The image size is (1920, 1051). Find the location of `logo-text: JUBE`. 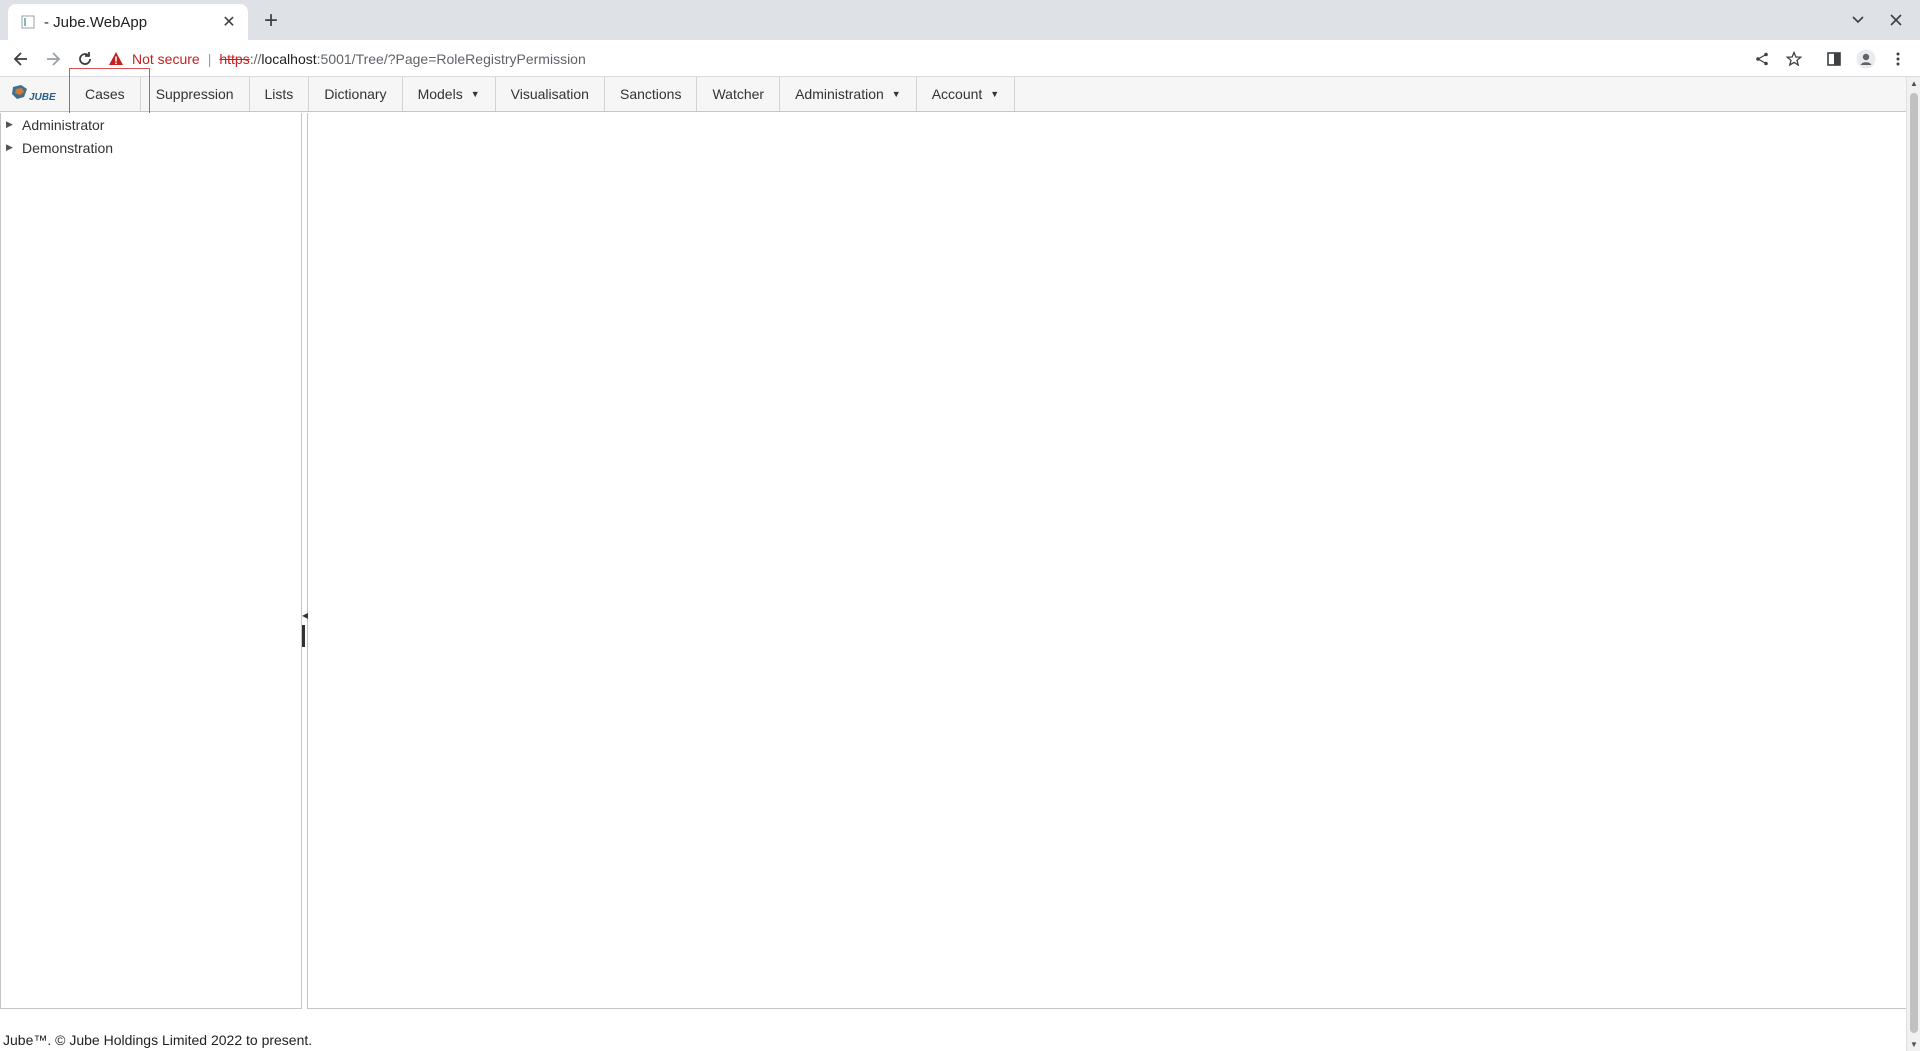

logo-text: JUBE is located at coordinates (42, 97).